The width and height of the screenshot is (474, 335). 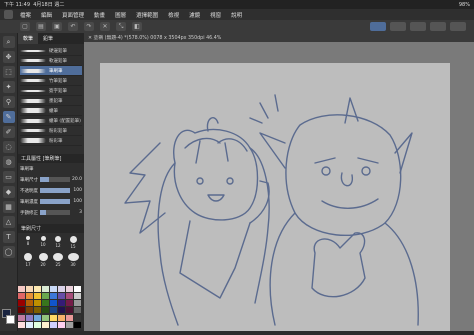 I want to click on menu-item: 濾鏡, so click(x=194, y=15).